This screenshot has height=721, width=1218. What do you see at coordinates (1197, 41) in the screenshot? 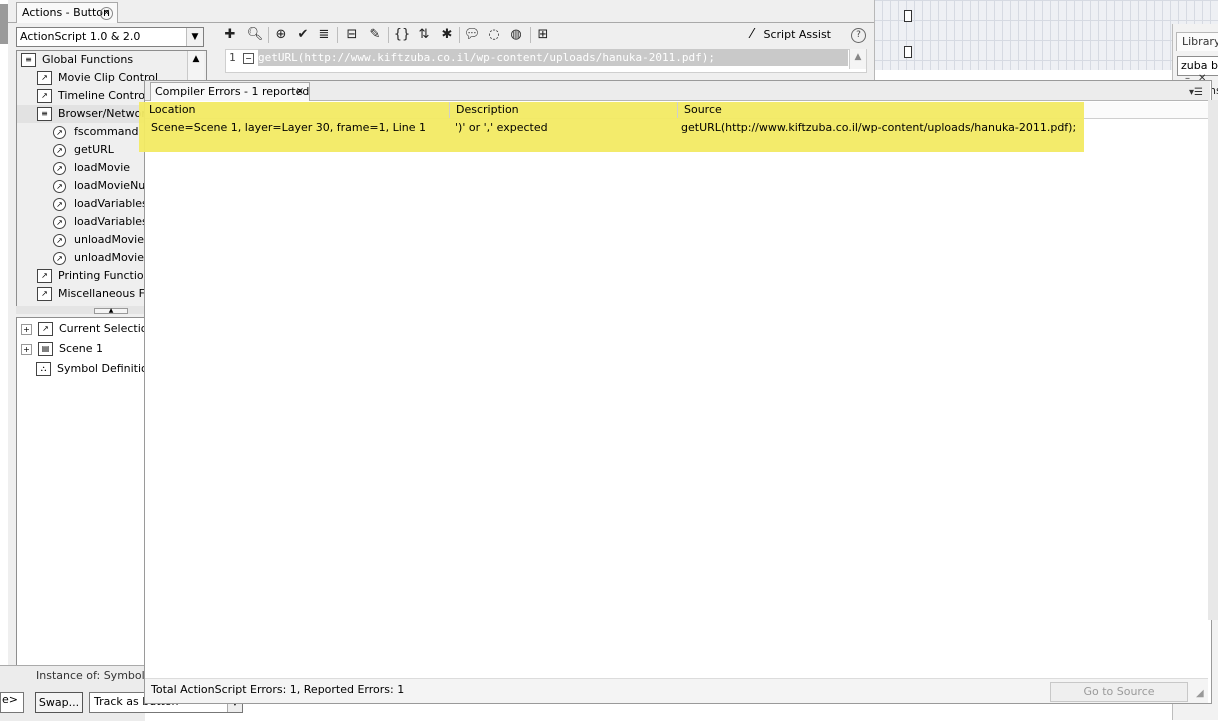
I see `tab-library: Library` at bounding box center [1197, 41].